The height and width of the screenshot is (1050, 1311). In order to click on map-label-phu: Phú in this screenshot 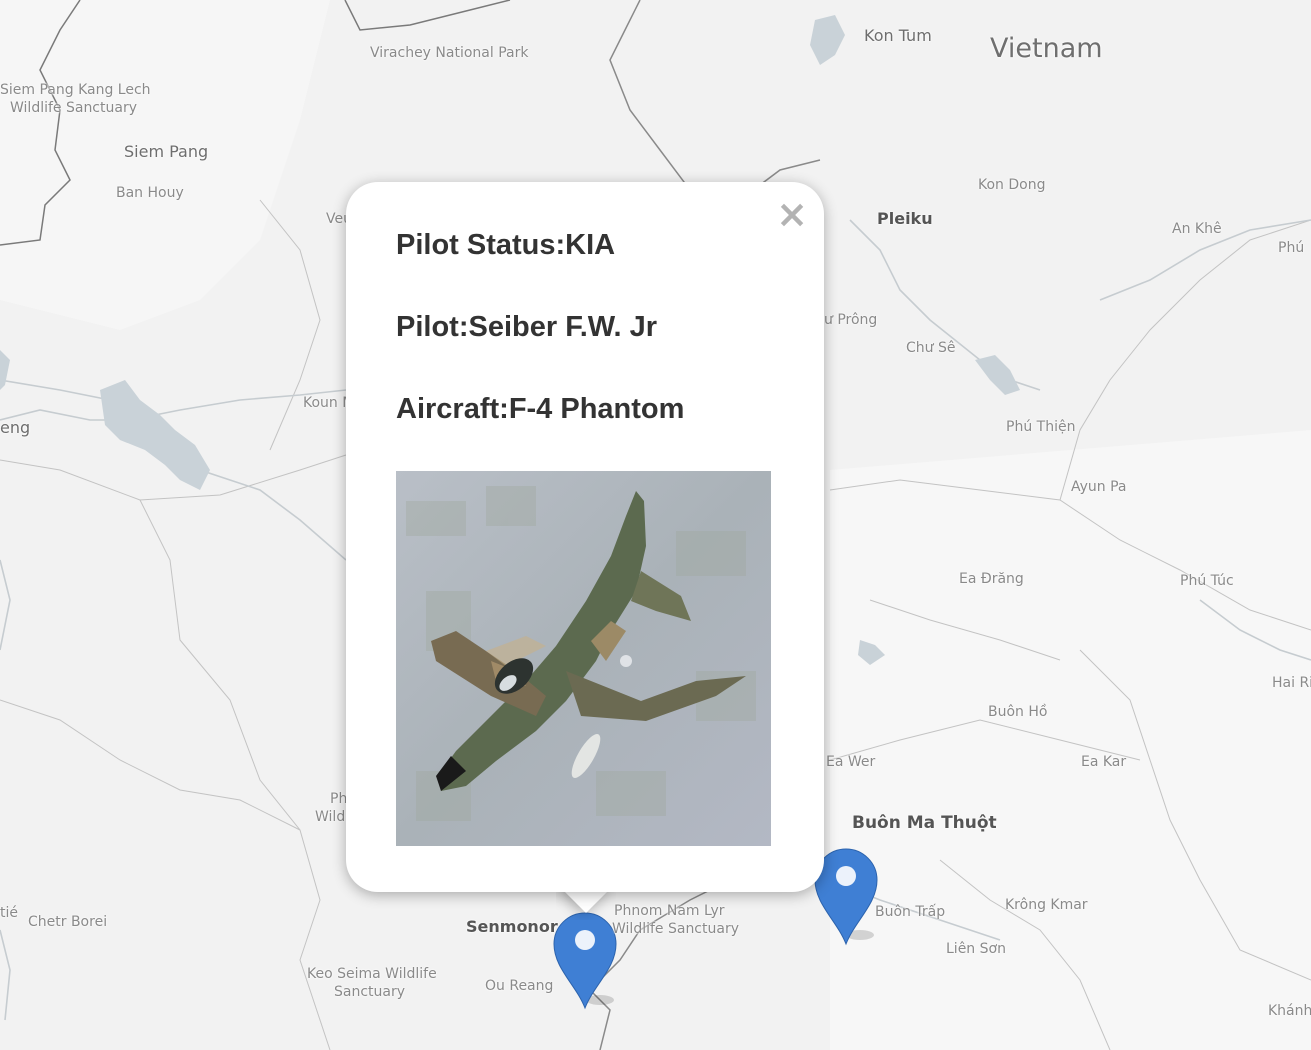, I will do `click(1291, 248)`.